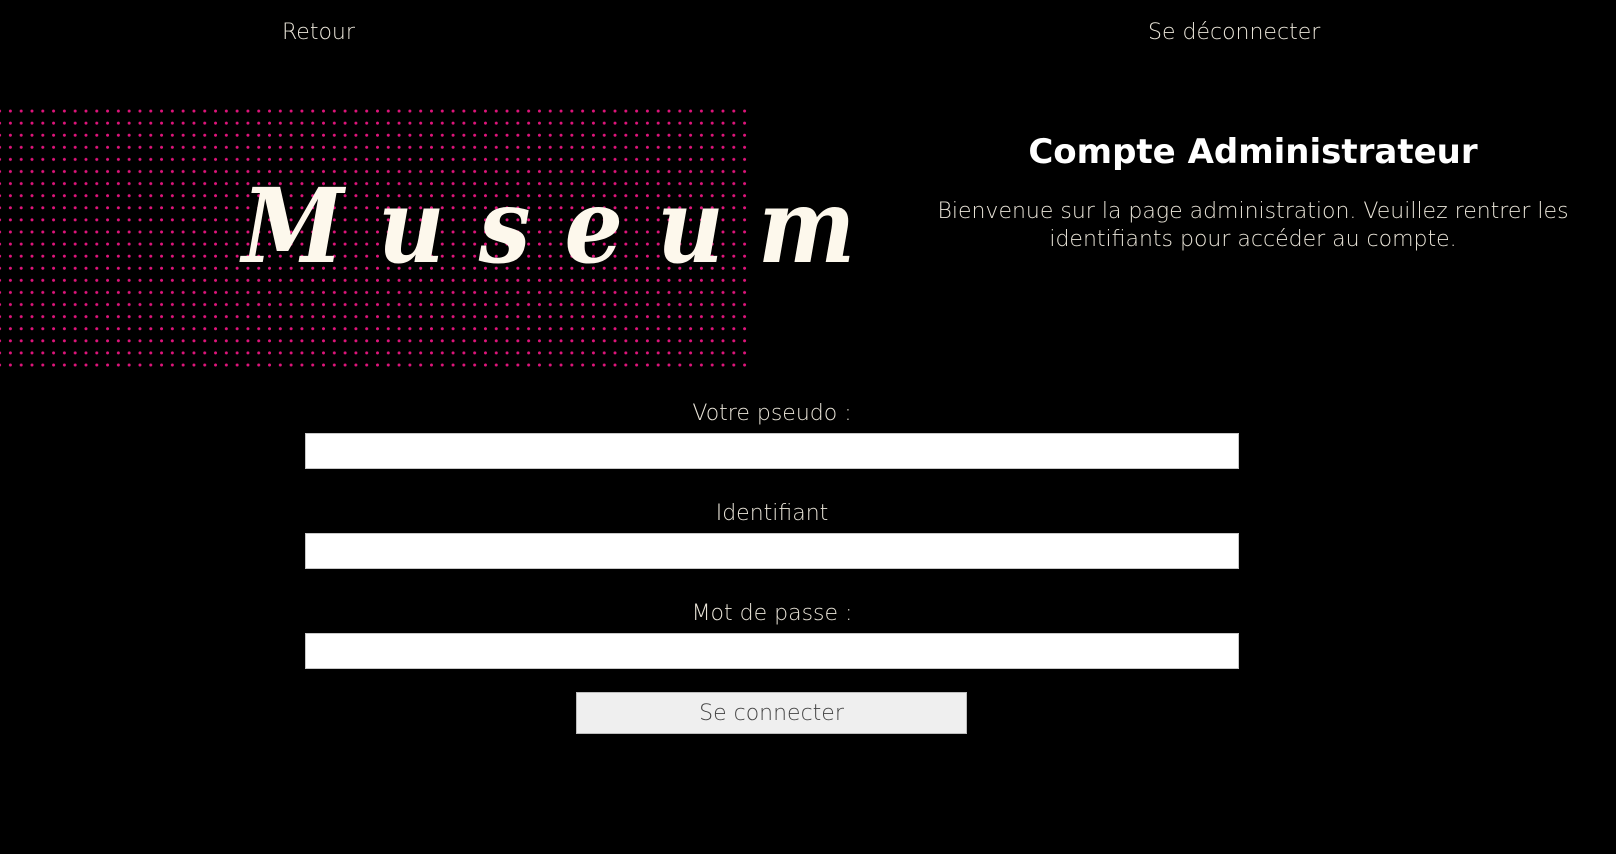 Image resolution: width=1616 pixels, height=854 pixels. Describe the element at coordinates (771, 713) in the screenshot. I see `login-button: Se connecter` at that location.